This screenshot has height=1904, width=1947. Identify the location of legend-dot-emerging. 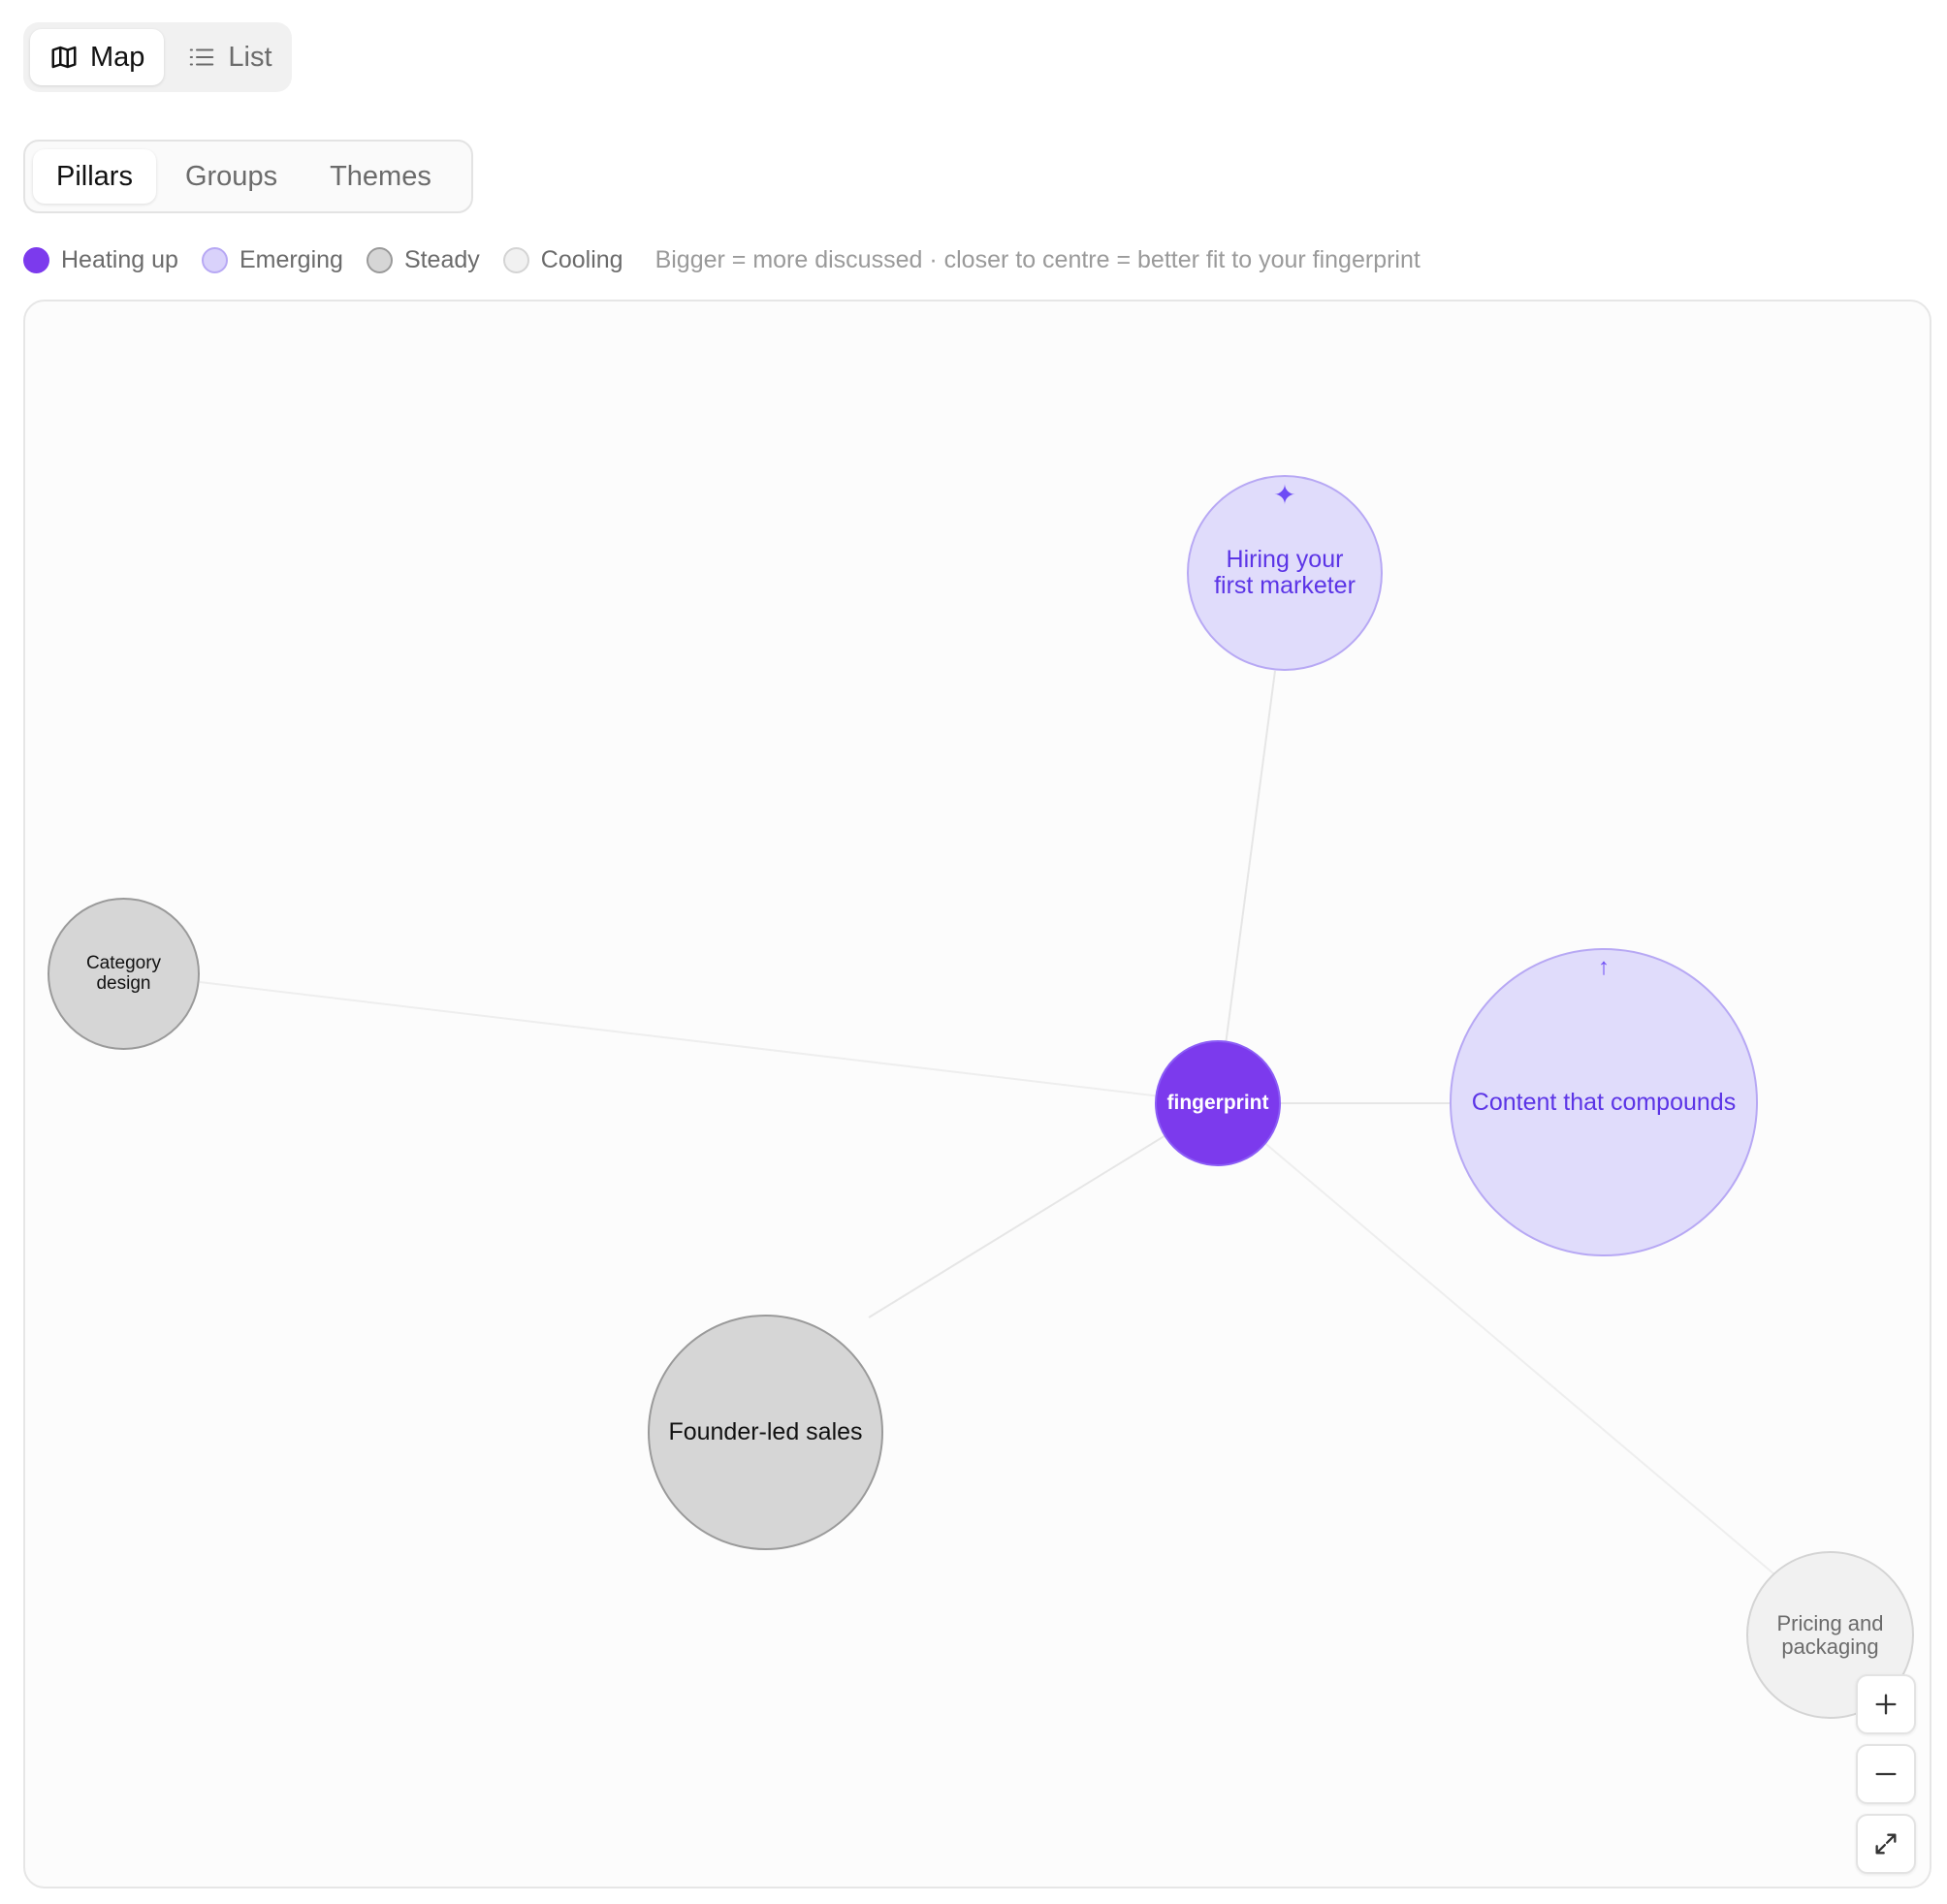
(214, 260).